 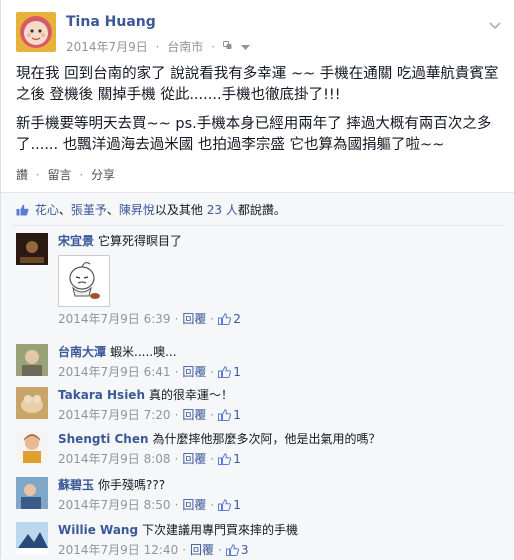 I want to click on comment-button: 留言, so click(x=60, y=175).